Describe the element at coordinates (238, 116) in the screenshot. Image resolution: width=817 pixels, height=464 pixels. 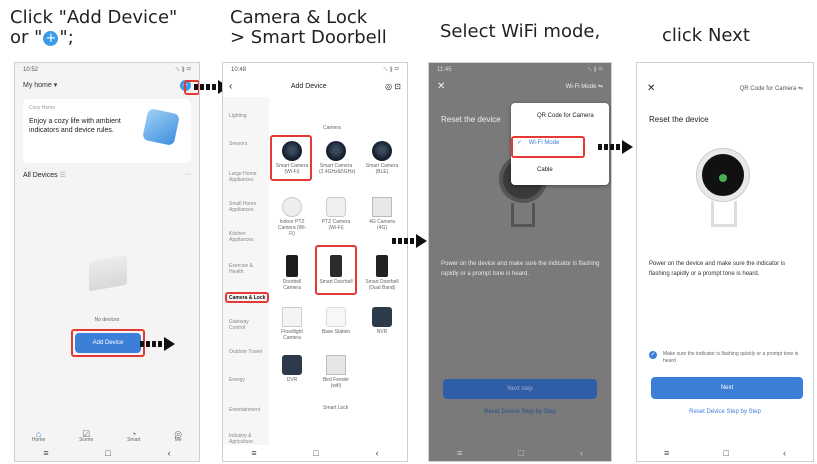
I see `category-item: Lighting` at that location.